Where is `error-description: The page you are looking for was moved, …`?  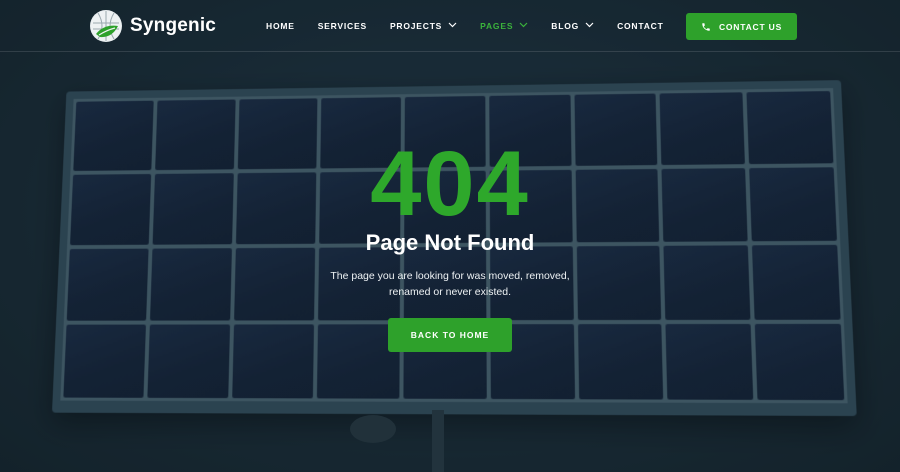
error-description: The page you are looking for was moved, … is located at coordinates (450, 284).